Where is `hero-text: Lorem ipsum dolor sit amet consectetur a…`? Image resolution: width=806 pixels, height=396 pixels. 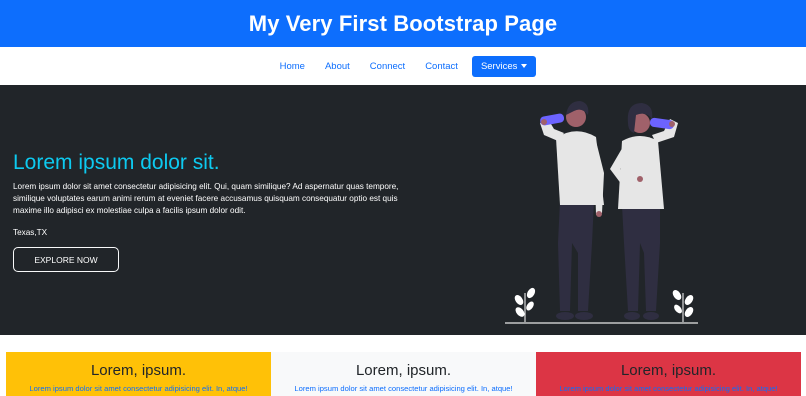 hero-text: Lorem ipsum dolor sit amet consectetur a… is located at coordinates (206, 198).